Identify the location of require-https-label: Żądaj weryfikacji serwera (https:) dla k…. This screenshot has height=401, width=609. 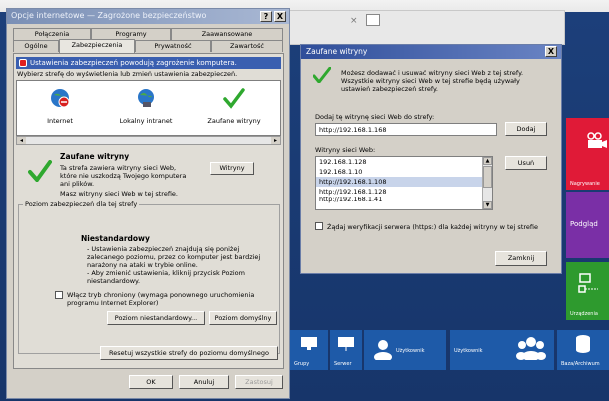
(432, 227).